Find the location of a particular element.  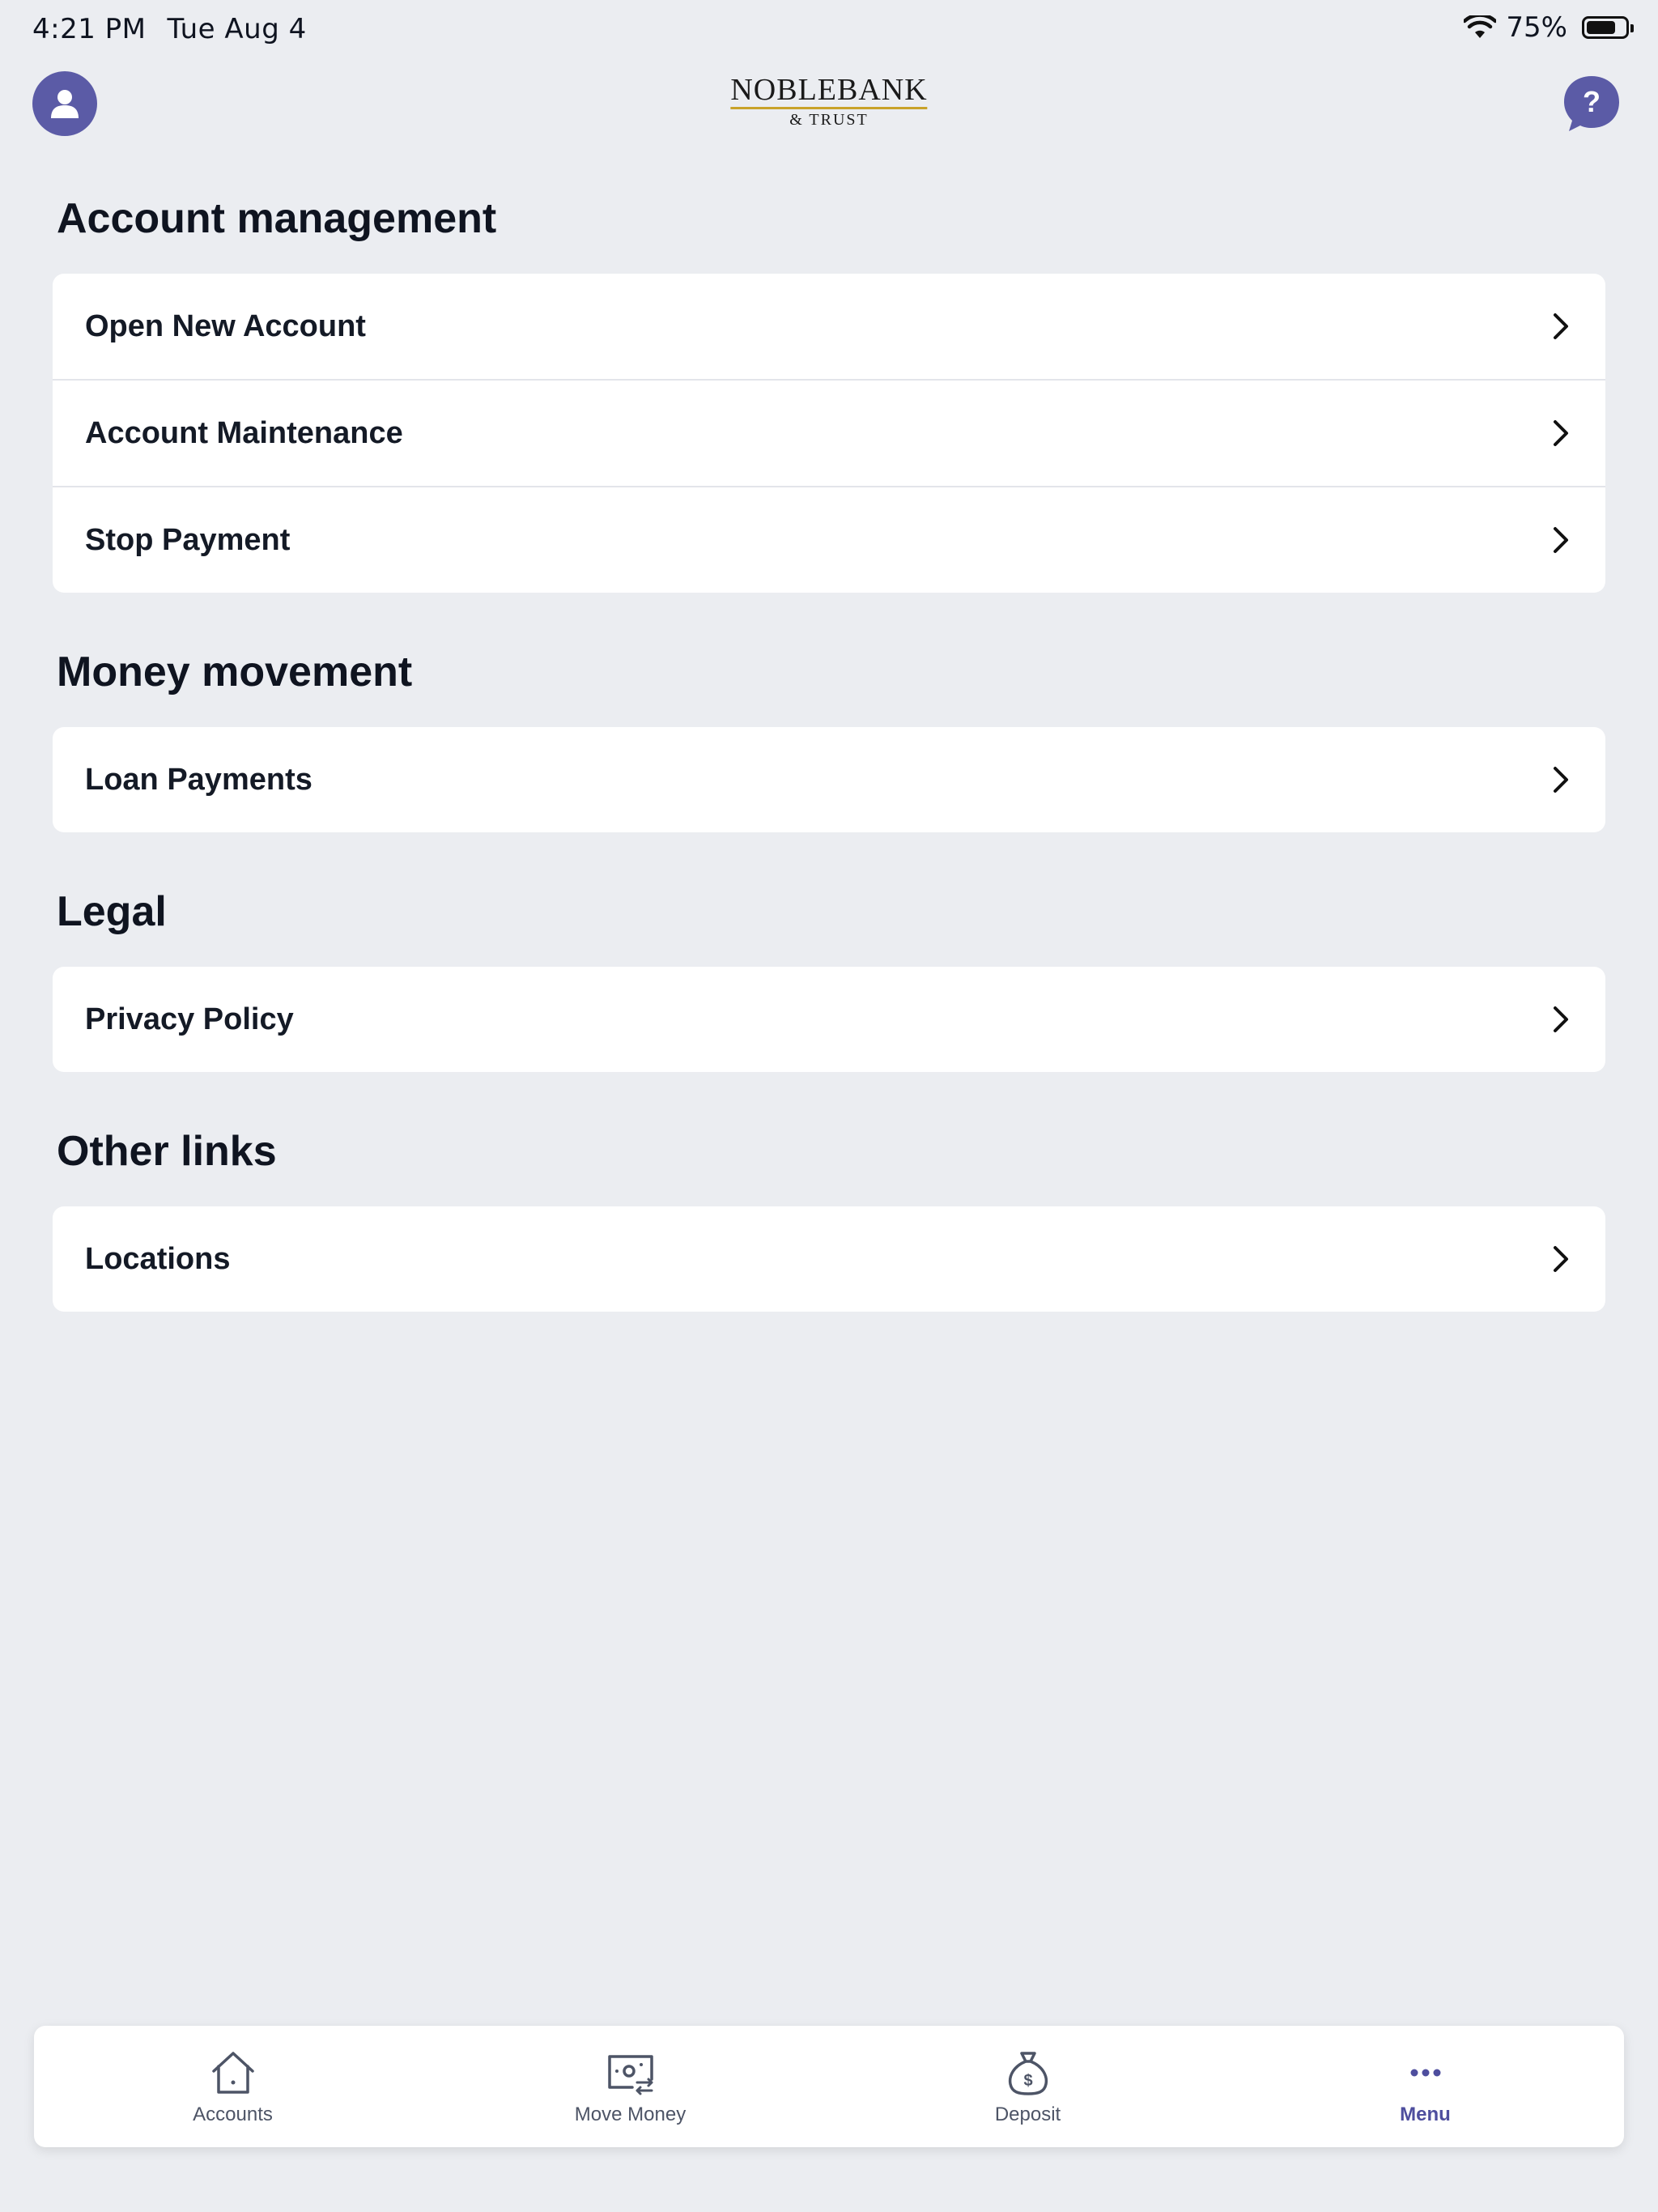

tab-move-money: Move Money is located at coordinates (630, 2086).